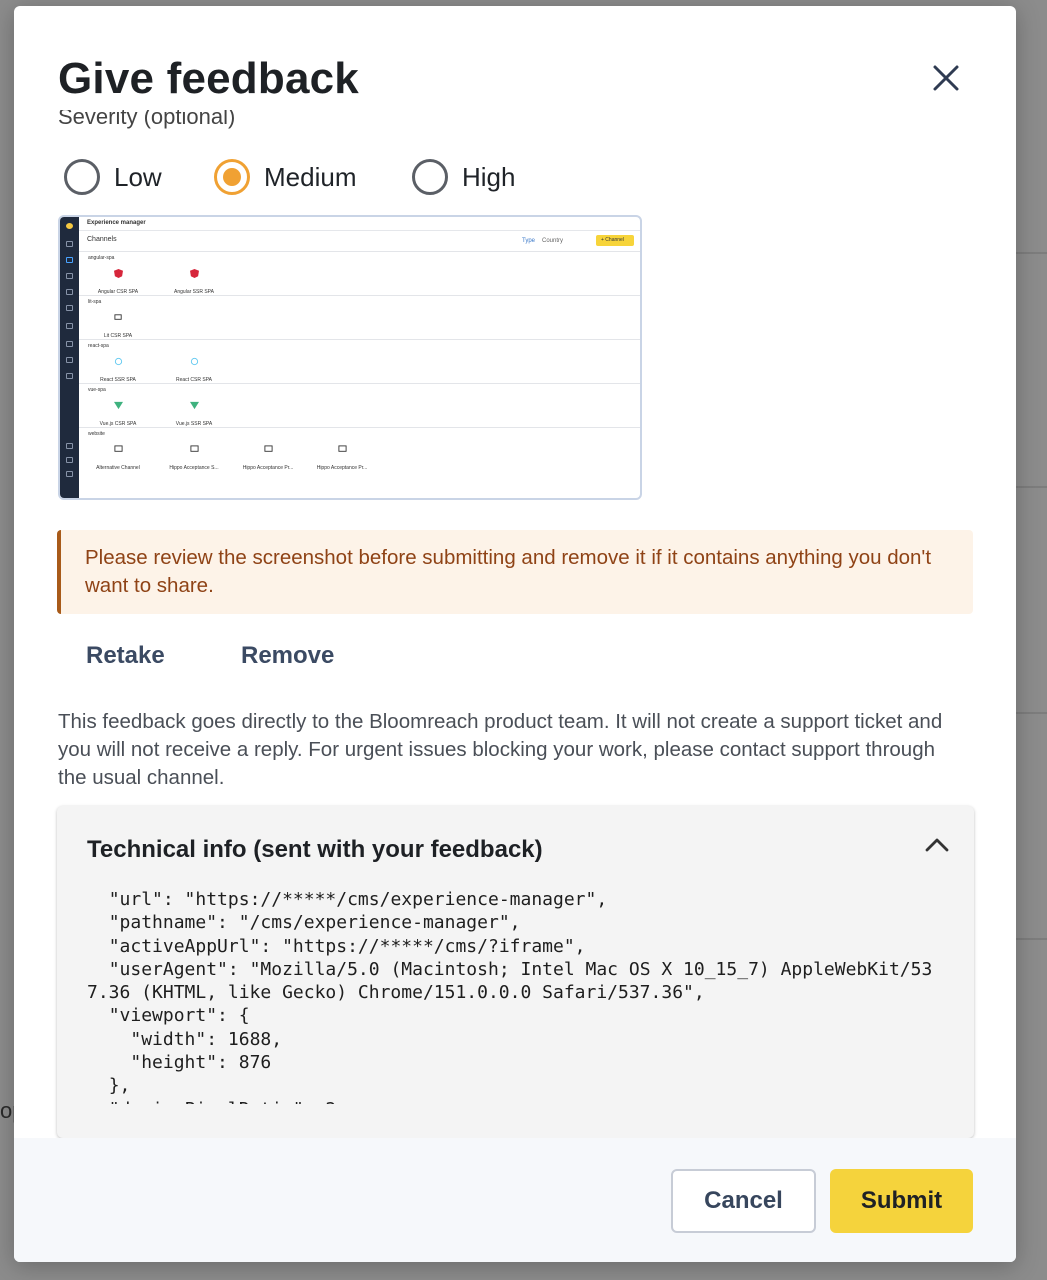 This screenshot has width=1047, height=1280. What do you see at coordinates (138, 176) in the screenshot?
I see `radio-label: Low` at bounding box center [138, 176].